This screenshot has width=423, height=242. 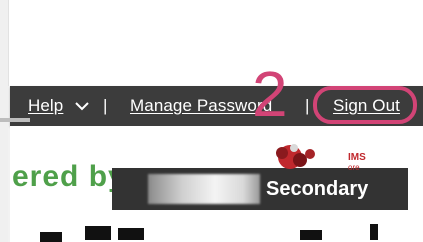 I want to click on chevron-down-icon, so click(x=82, y=106).